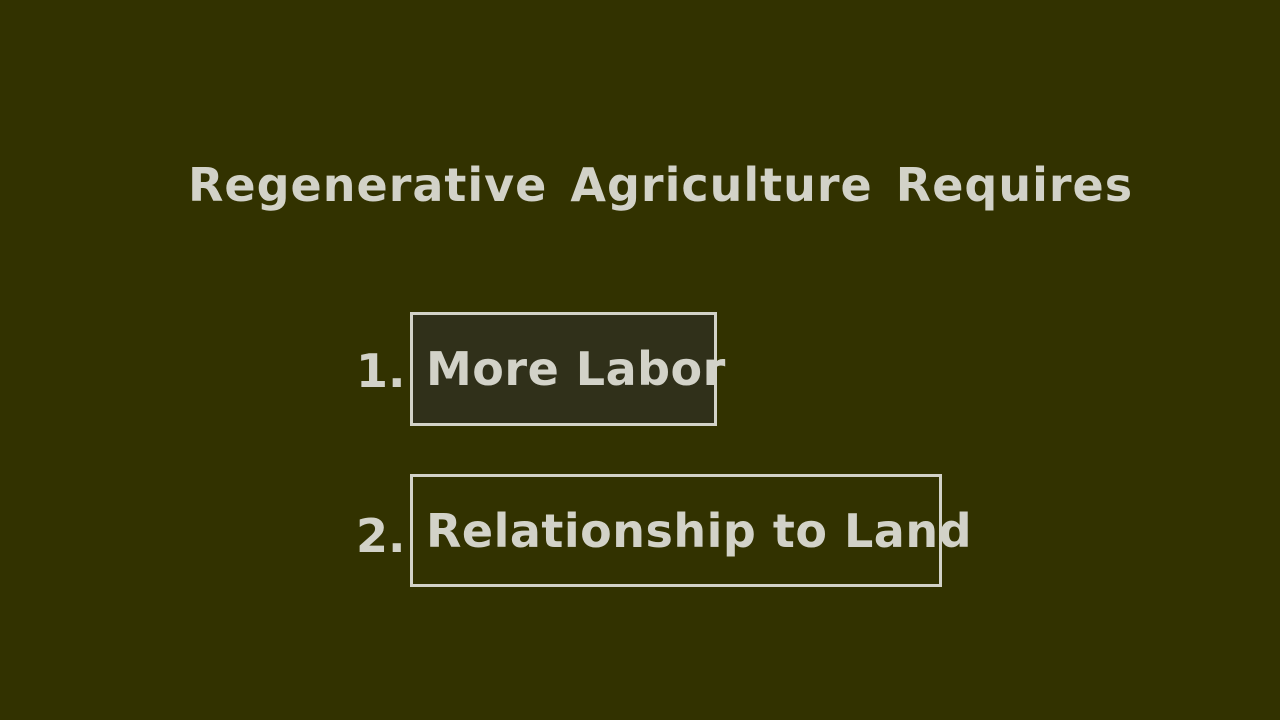 The image size is (1280, 720). What do you see at coordinates (381, 536) in the screenshot?
I see `list-number-2: 2.` at bounding box center [381, 536].